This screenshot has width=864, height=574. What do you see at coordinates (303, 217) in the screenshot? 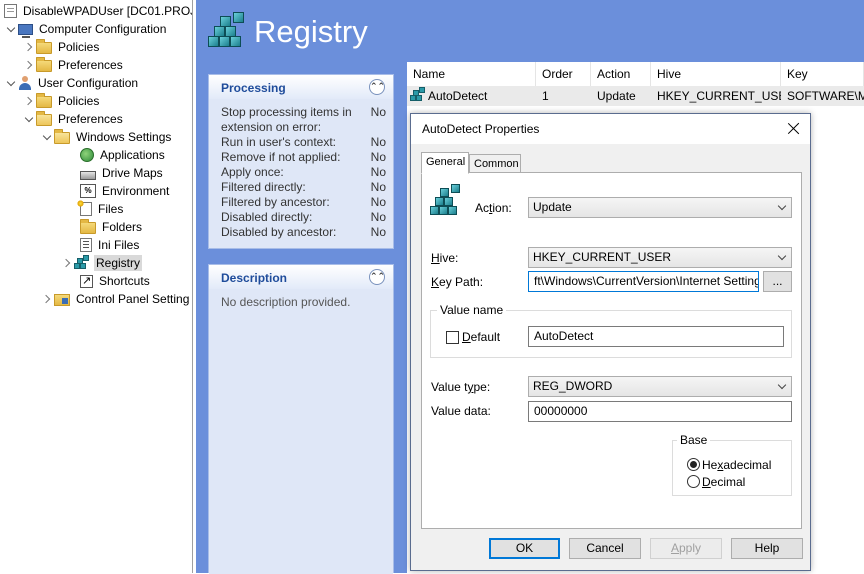
I see `processing-row: Disabled directly: No` at bounding box center [303, 217].